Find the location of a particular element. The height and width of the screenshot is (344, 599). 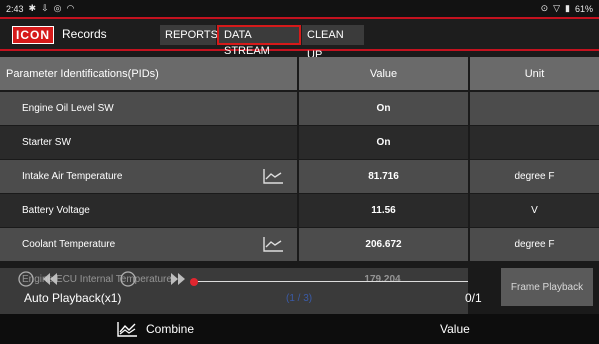

pid-name-cell: Coolant Temperature is located at coordinates (148, 244).